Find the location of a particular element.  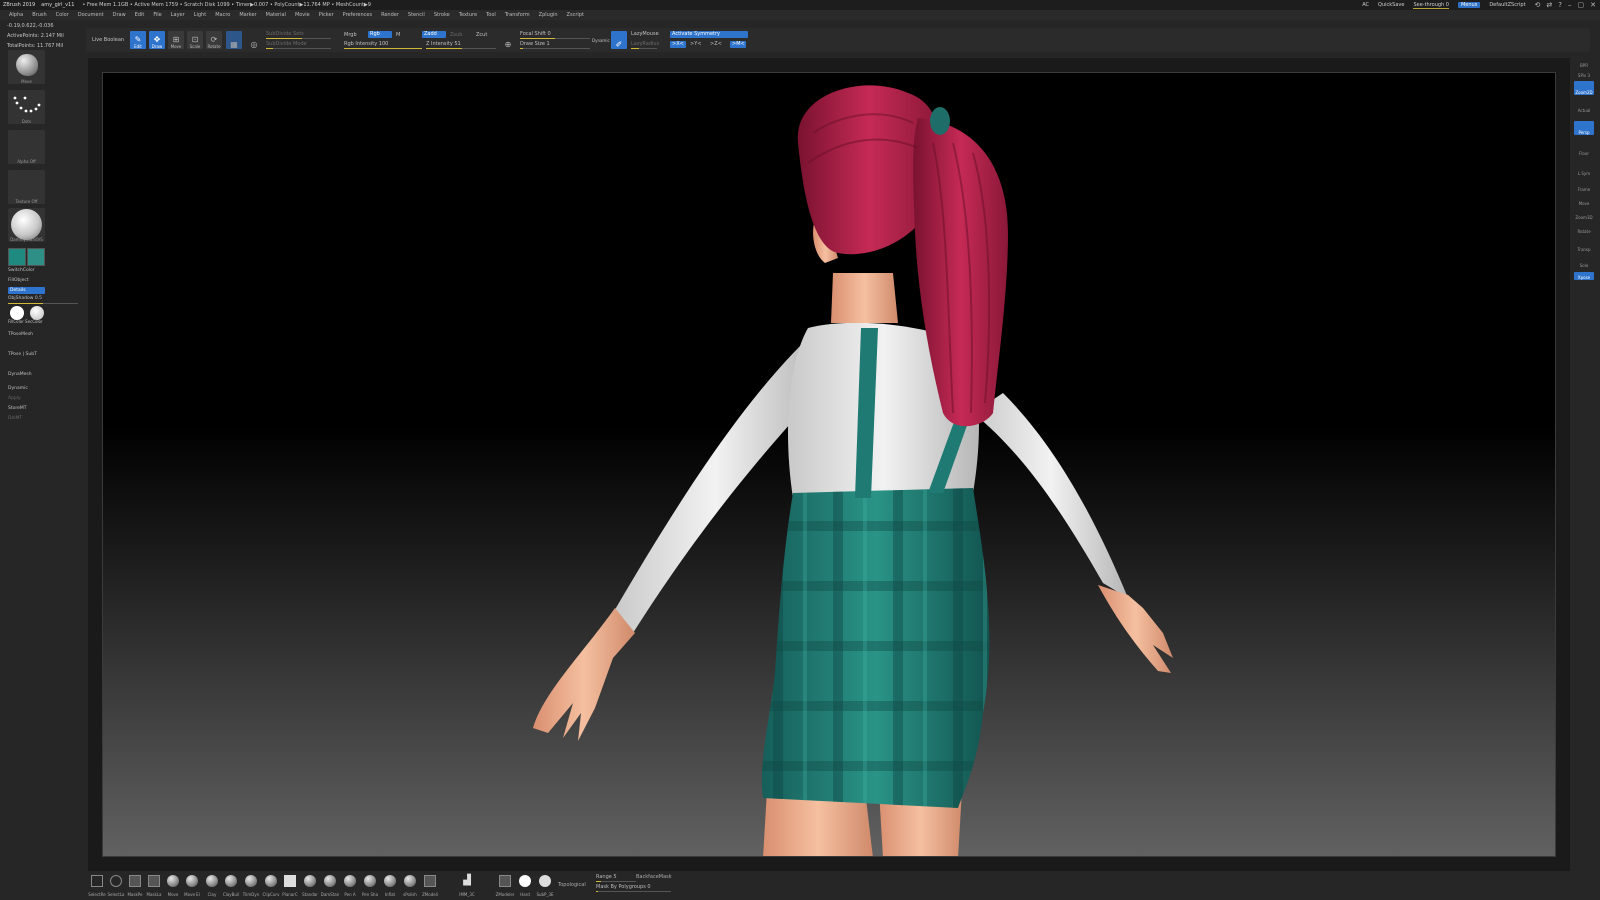

brush-mask-pen: MaskPe is located at coordinates (135, 886).